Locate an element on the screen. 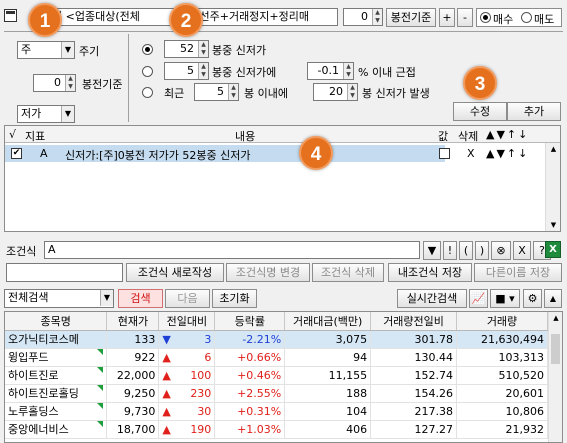  step-badge-3: 3 is located at coordinates (480, 83).